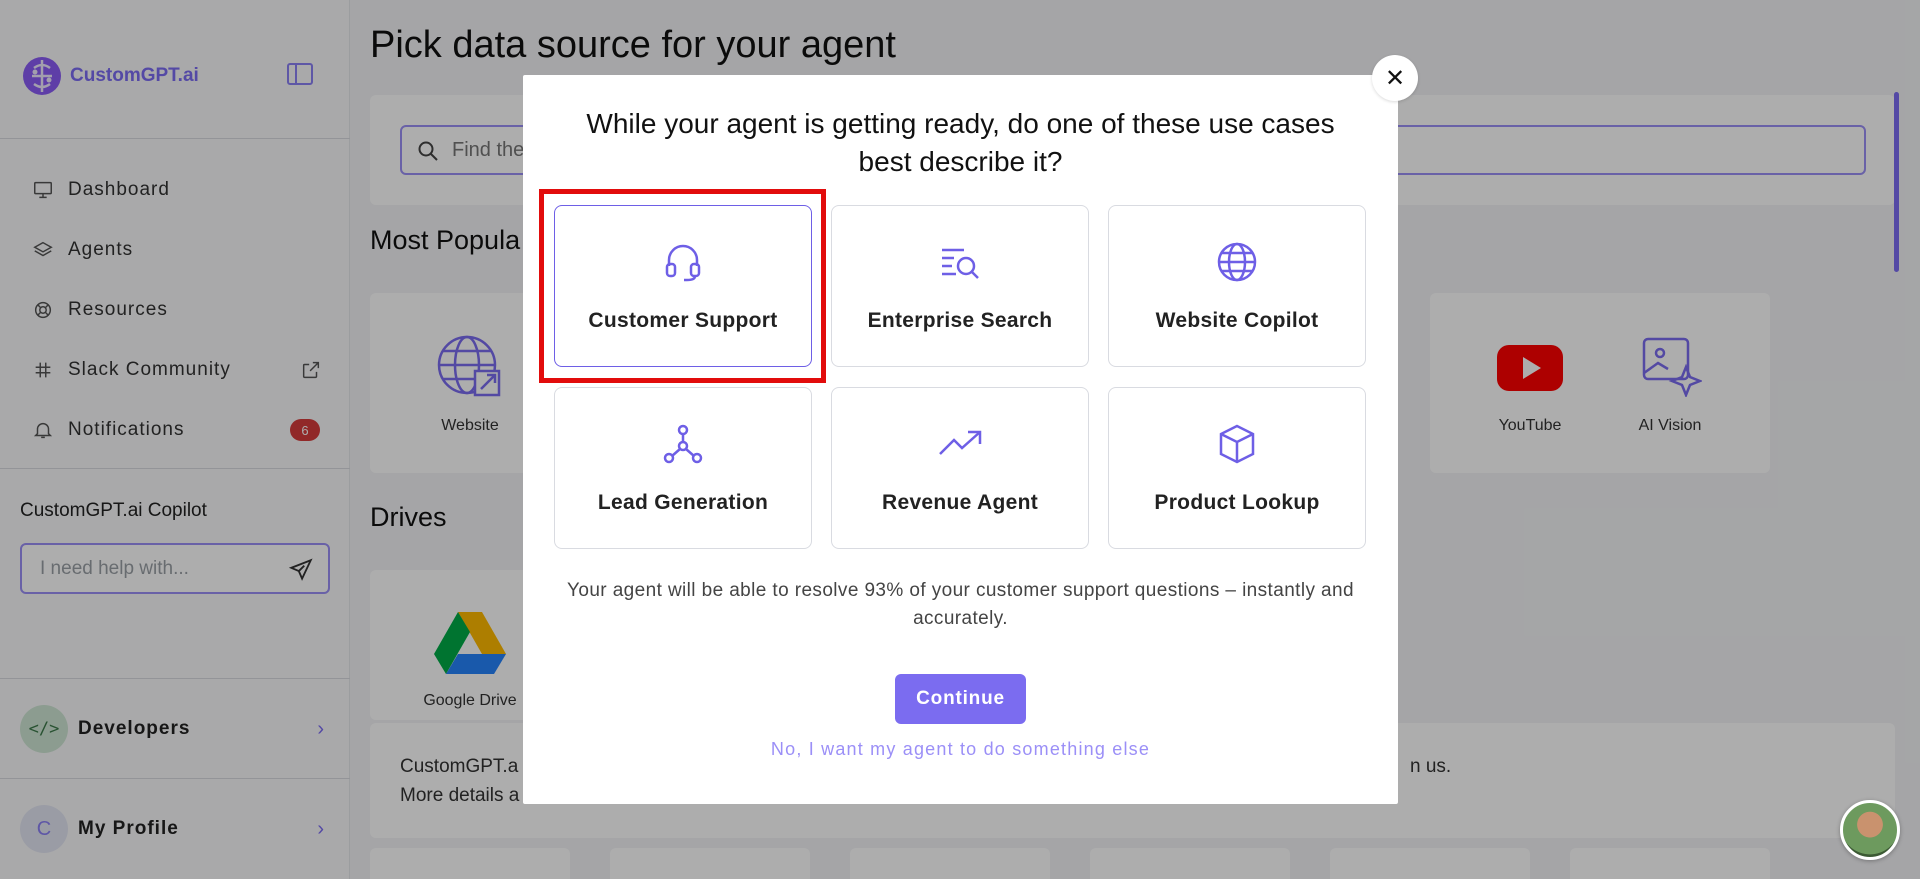 The height and width of the screenshot is (879, 1920). What do you see at coordinates (1395, 78) in the screenshot?
I see `close-icon: ✕` at bounding box center [1395, 78].